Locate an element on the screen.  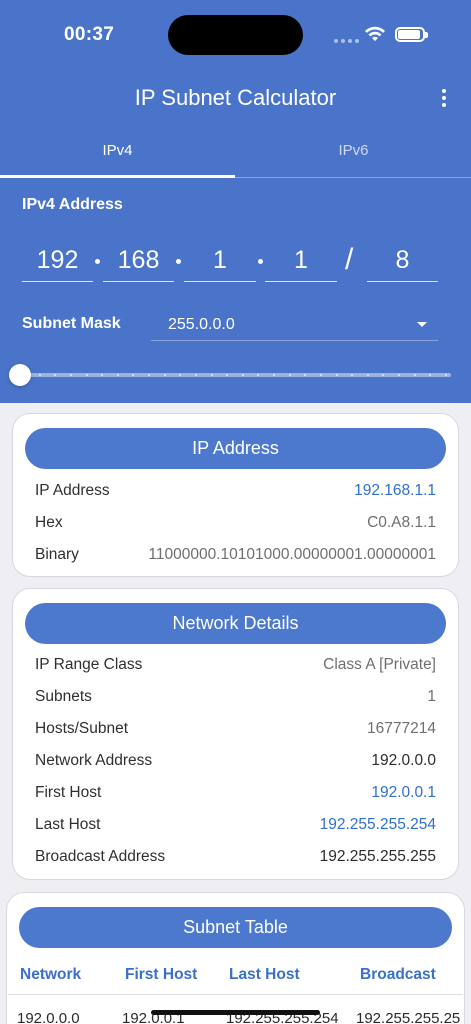
column-header-network: Network is located at coordinates (51, 974).